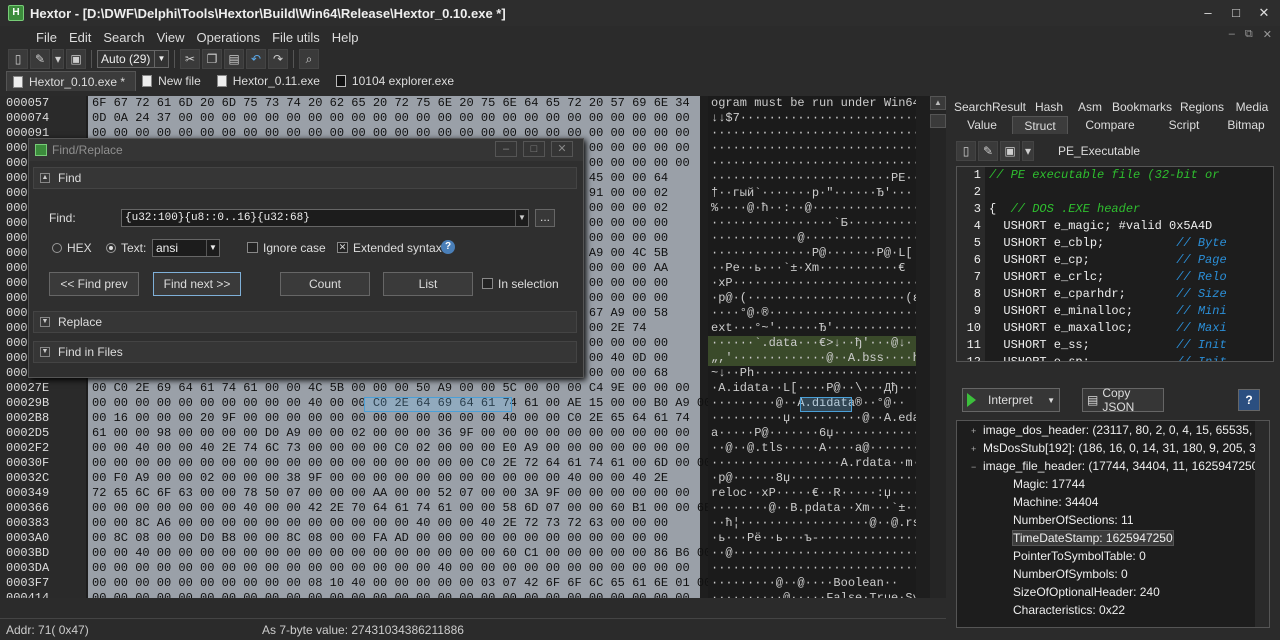 This screenshot has width=1280, height=640. Describe the element at coordinates (305, 178) in the screenshot. I see `find-section-header: ▲ Find` at that location.